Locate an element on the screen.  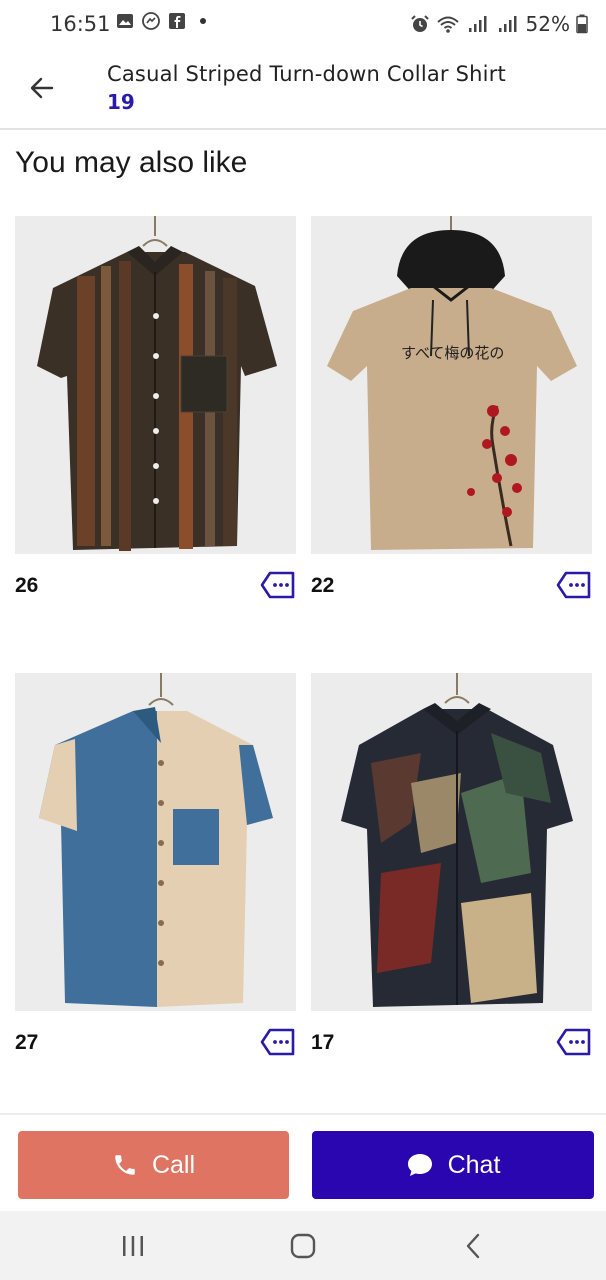
home-icon is located at coordinates (303, 1246).